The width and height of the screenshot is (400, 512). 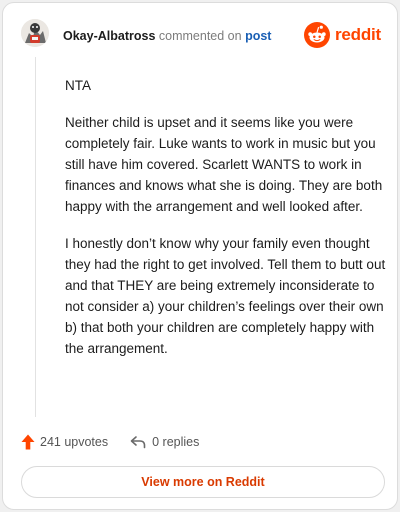 I want to click on thread-line, so click(x=35, y=237).